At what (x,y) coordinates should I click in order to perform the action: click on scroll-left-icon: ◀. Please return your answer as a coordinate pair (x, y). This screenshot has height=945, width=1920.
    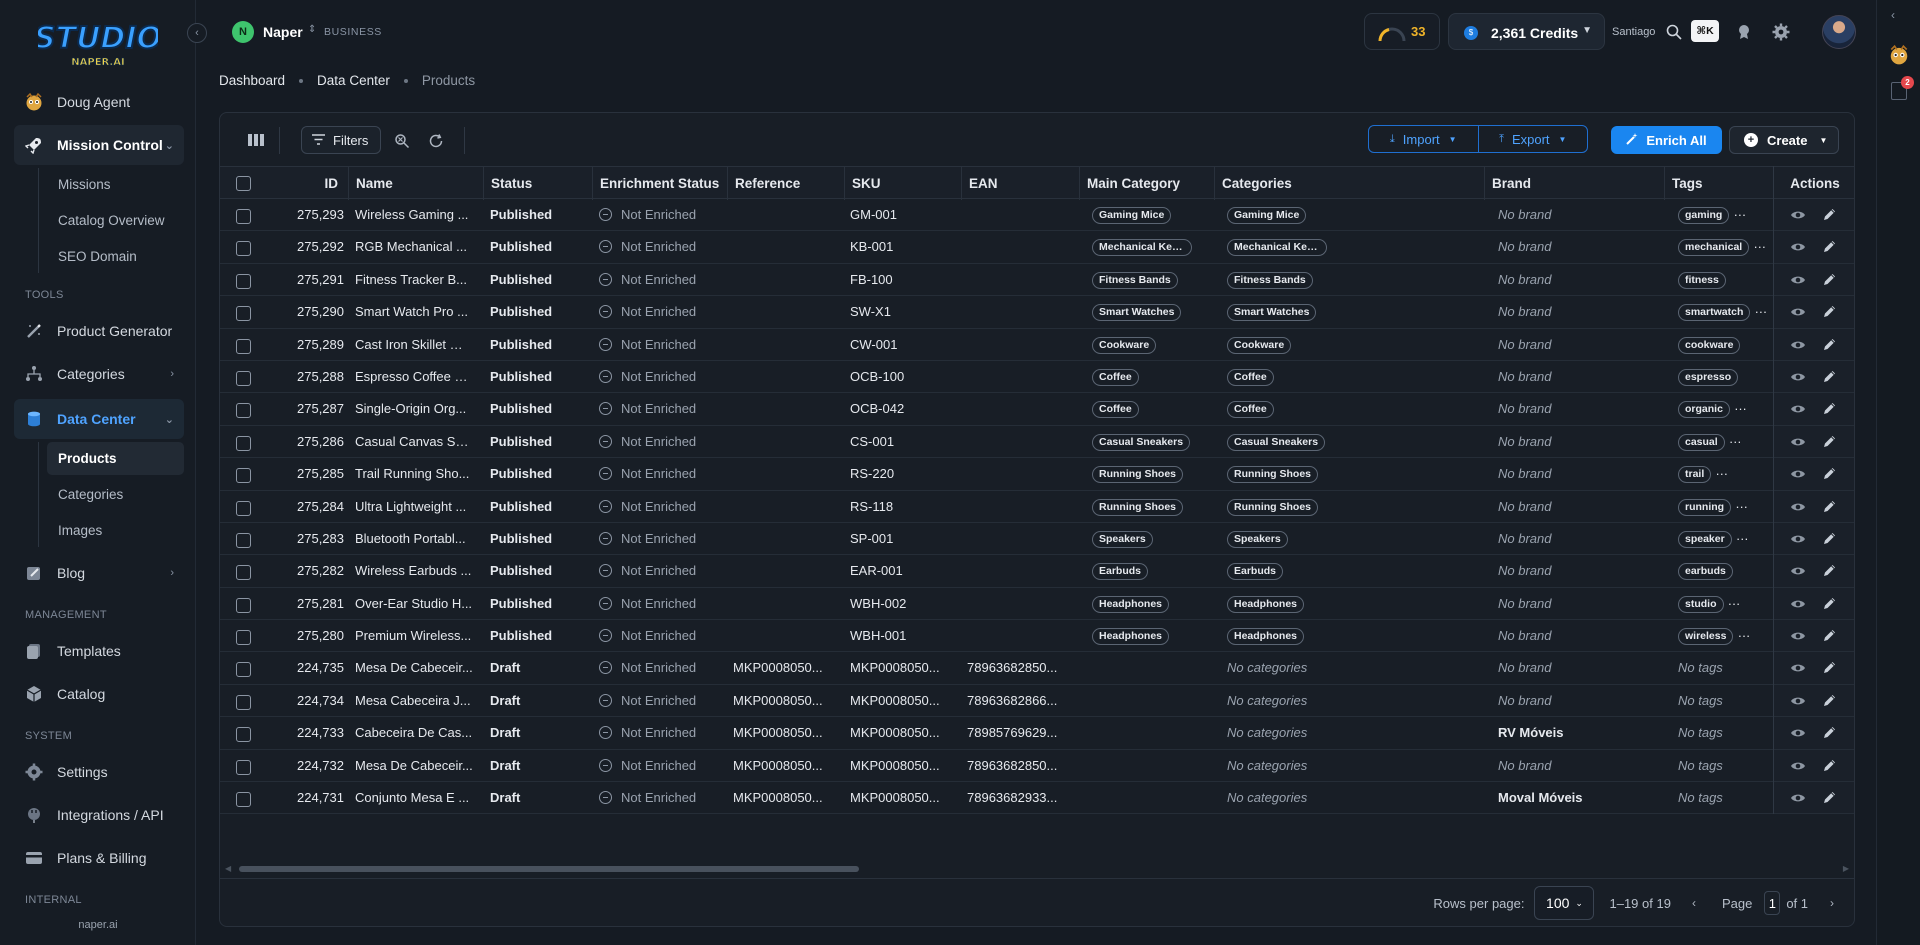
    Looking at the image, I should click on (228, 868).